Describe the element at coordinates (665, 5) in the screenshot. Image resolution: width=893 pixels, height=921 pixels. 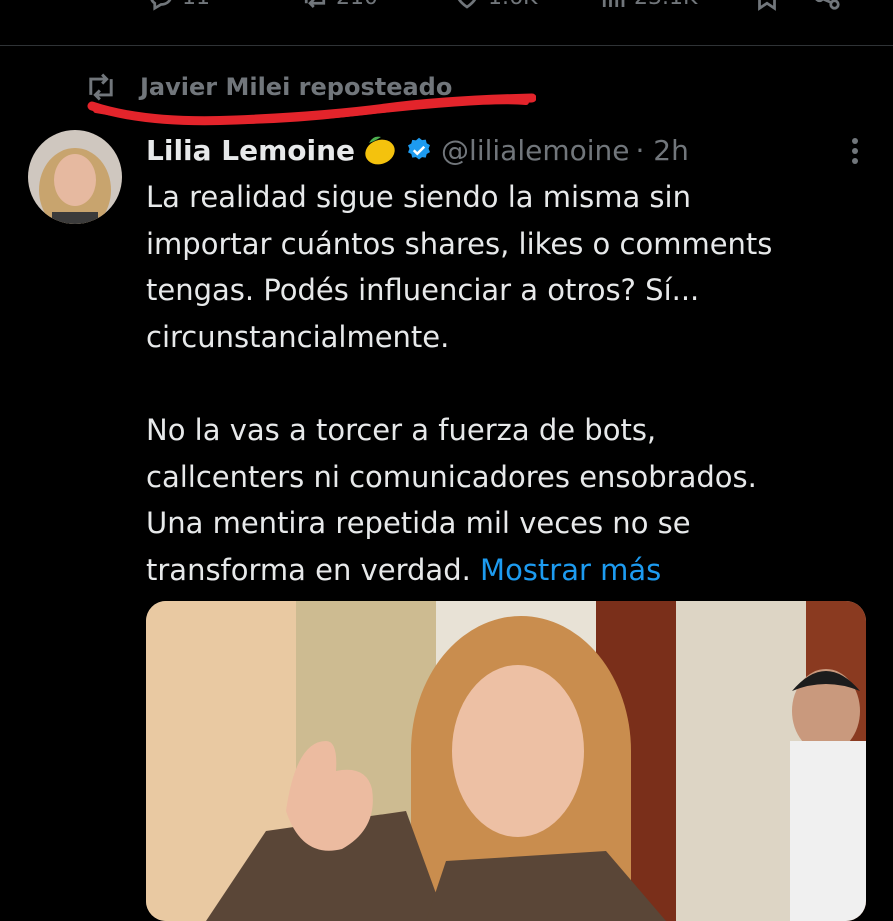
I see `views-count: 23.1K` at that location.